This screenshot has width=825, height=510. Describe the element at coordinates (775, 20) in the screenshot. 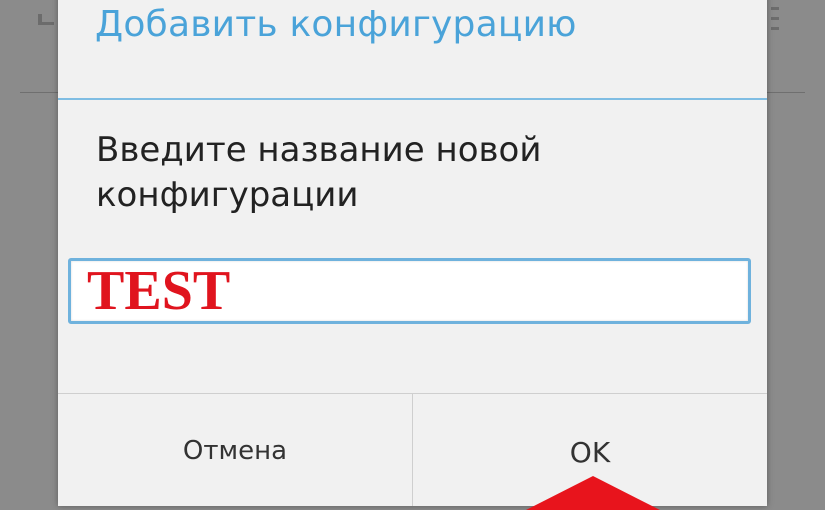

I see `overflow-menu-icon` at that location.